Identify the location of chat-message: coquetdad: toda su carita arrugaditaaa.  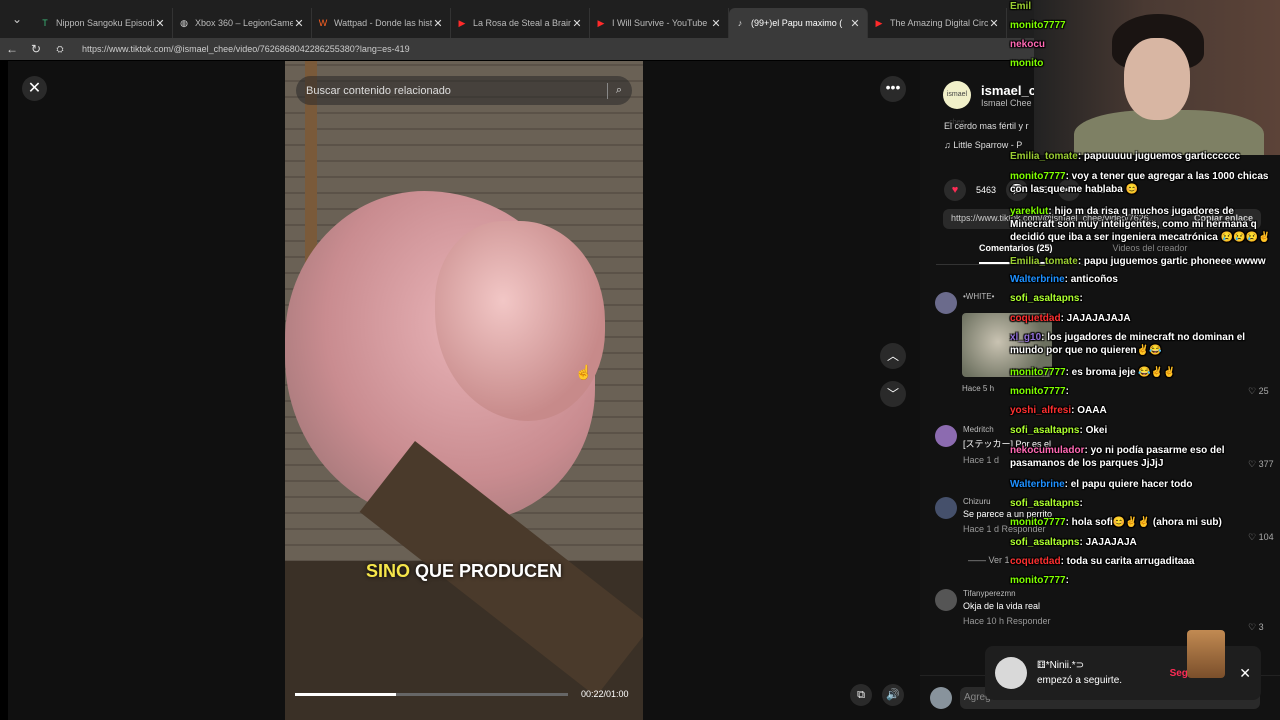
(1145, 561).